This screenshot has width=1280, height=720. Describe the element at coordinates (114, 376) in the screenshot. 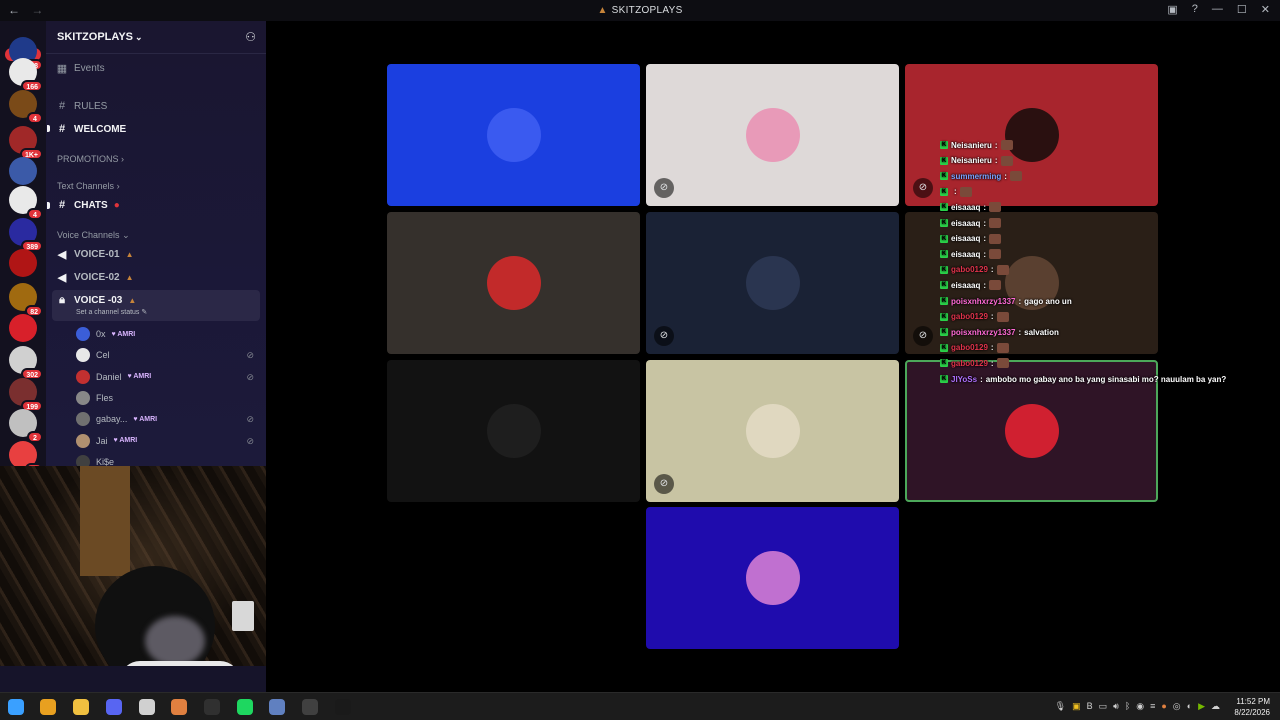

I see `voice-member: Daniel ♥ AMRI` at that location.